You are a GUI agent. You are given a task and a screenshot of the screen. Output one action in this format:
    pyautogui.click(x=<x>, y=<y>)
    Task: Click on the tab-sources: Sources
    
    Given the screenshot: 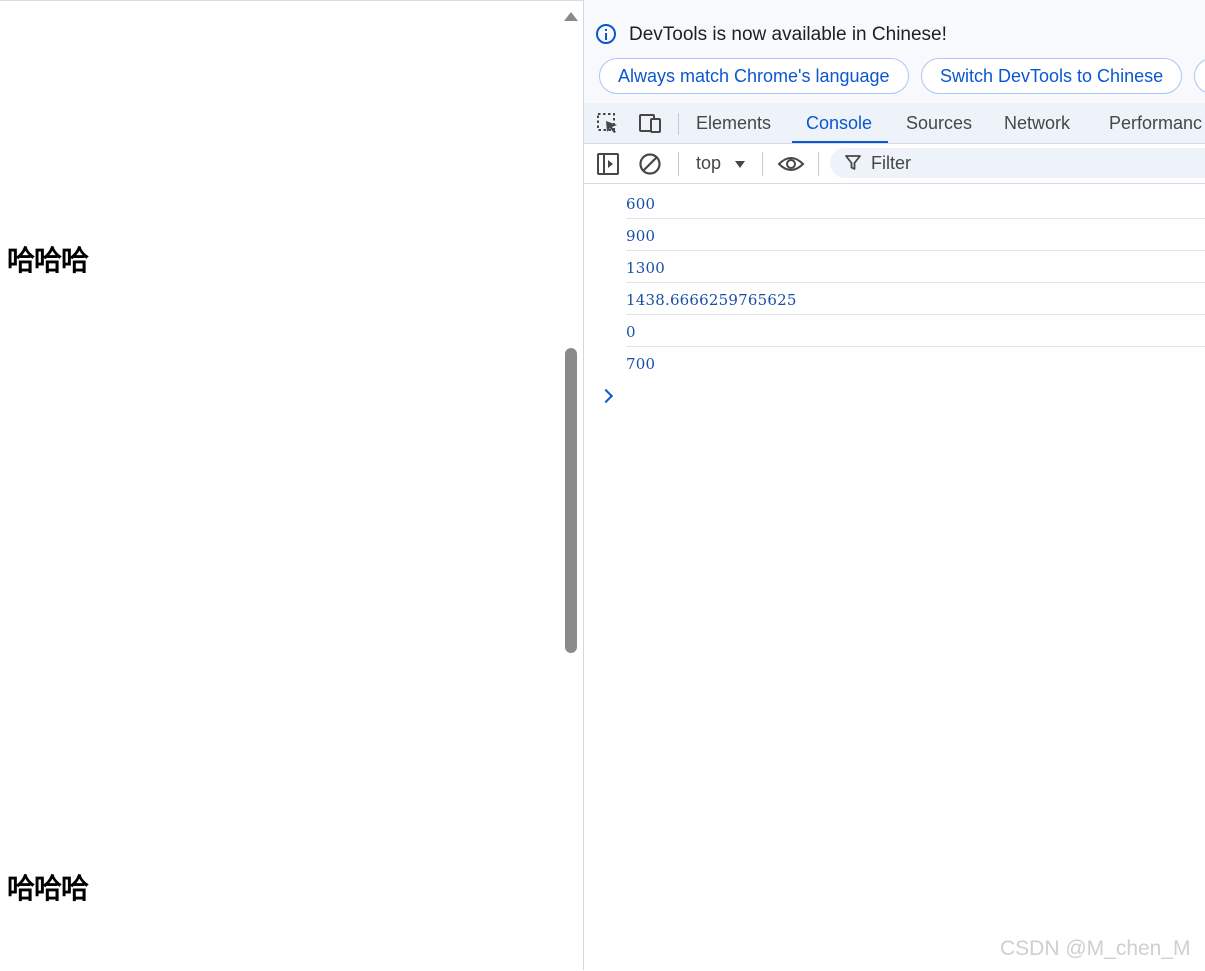 What is the action you would take?
    pyautogui.click(x=939, y=123)
    